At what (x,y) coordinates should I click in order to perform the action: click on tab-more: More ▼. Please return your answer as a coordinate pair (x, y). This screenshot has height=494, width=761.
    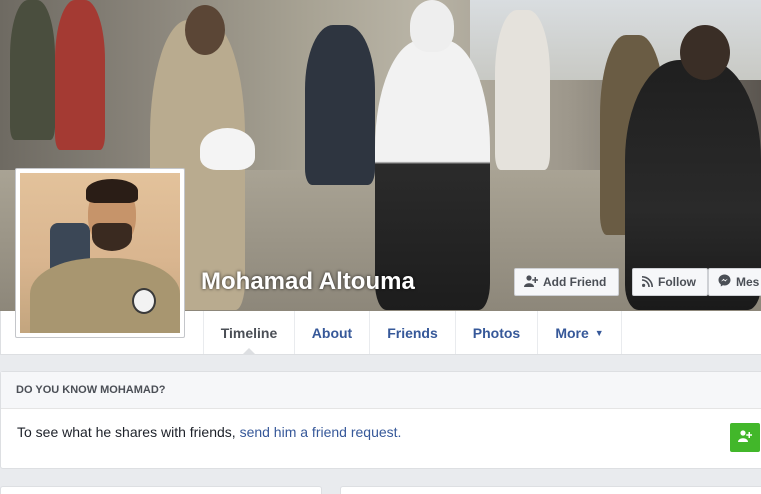
    Looking at the image, I should click on (580, 332).